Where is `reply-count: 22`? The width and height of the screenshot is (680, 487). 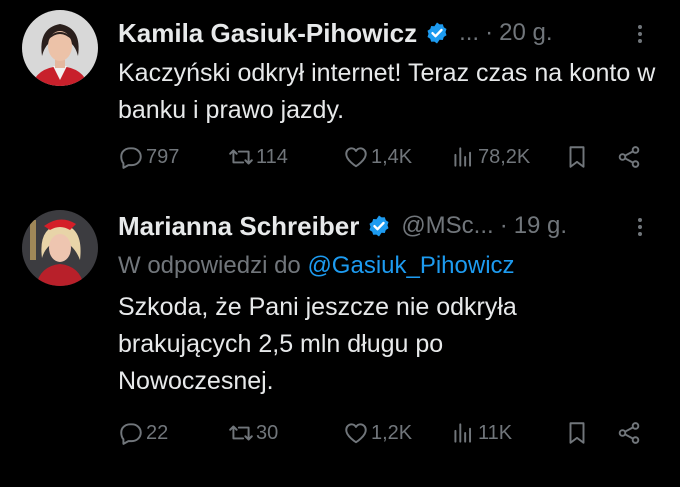
reply-count: 22 is located at coordinates (157, 432).